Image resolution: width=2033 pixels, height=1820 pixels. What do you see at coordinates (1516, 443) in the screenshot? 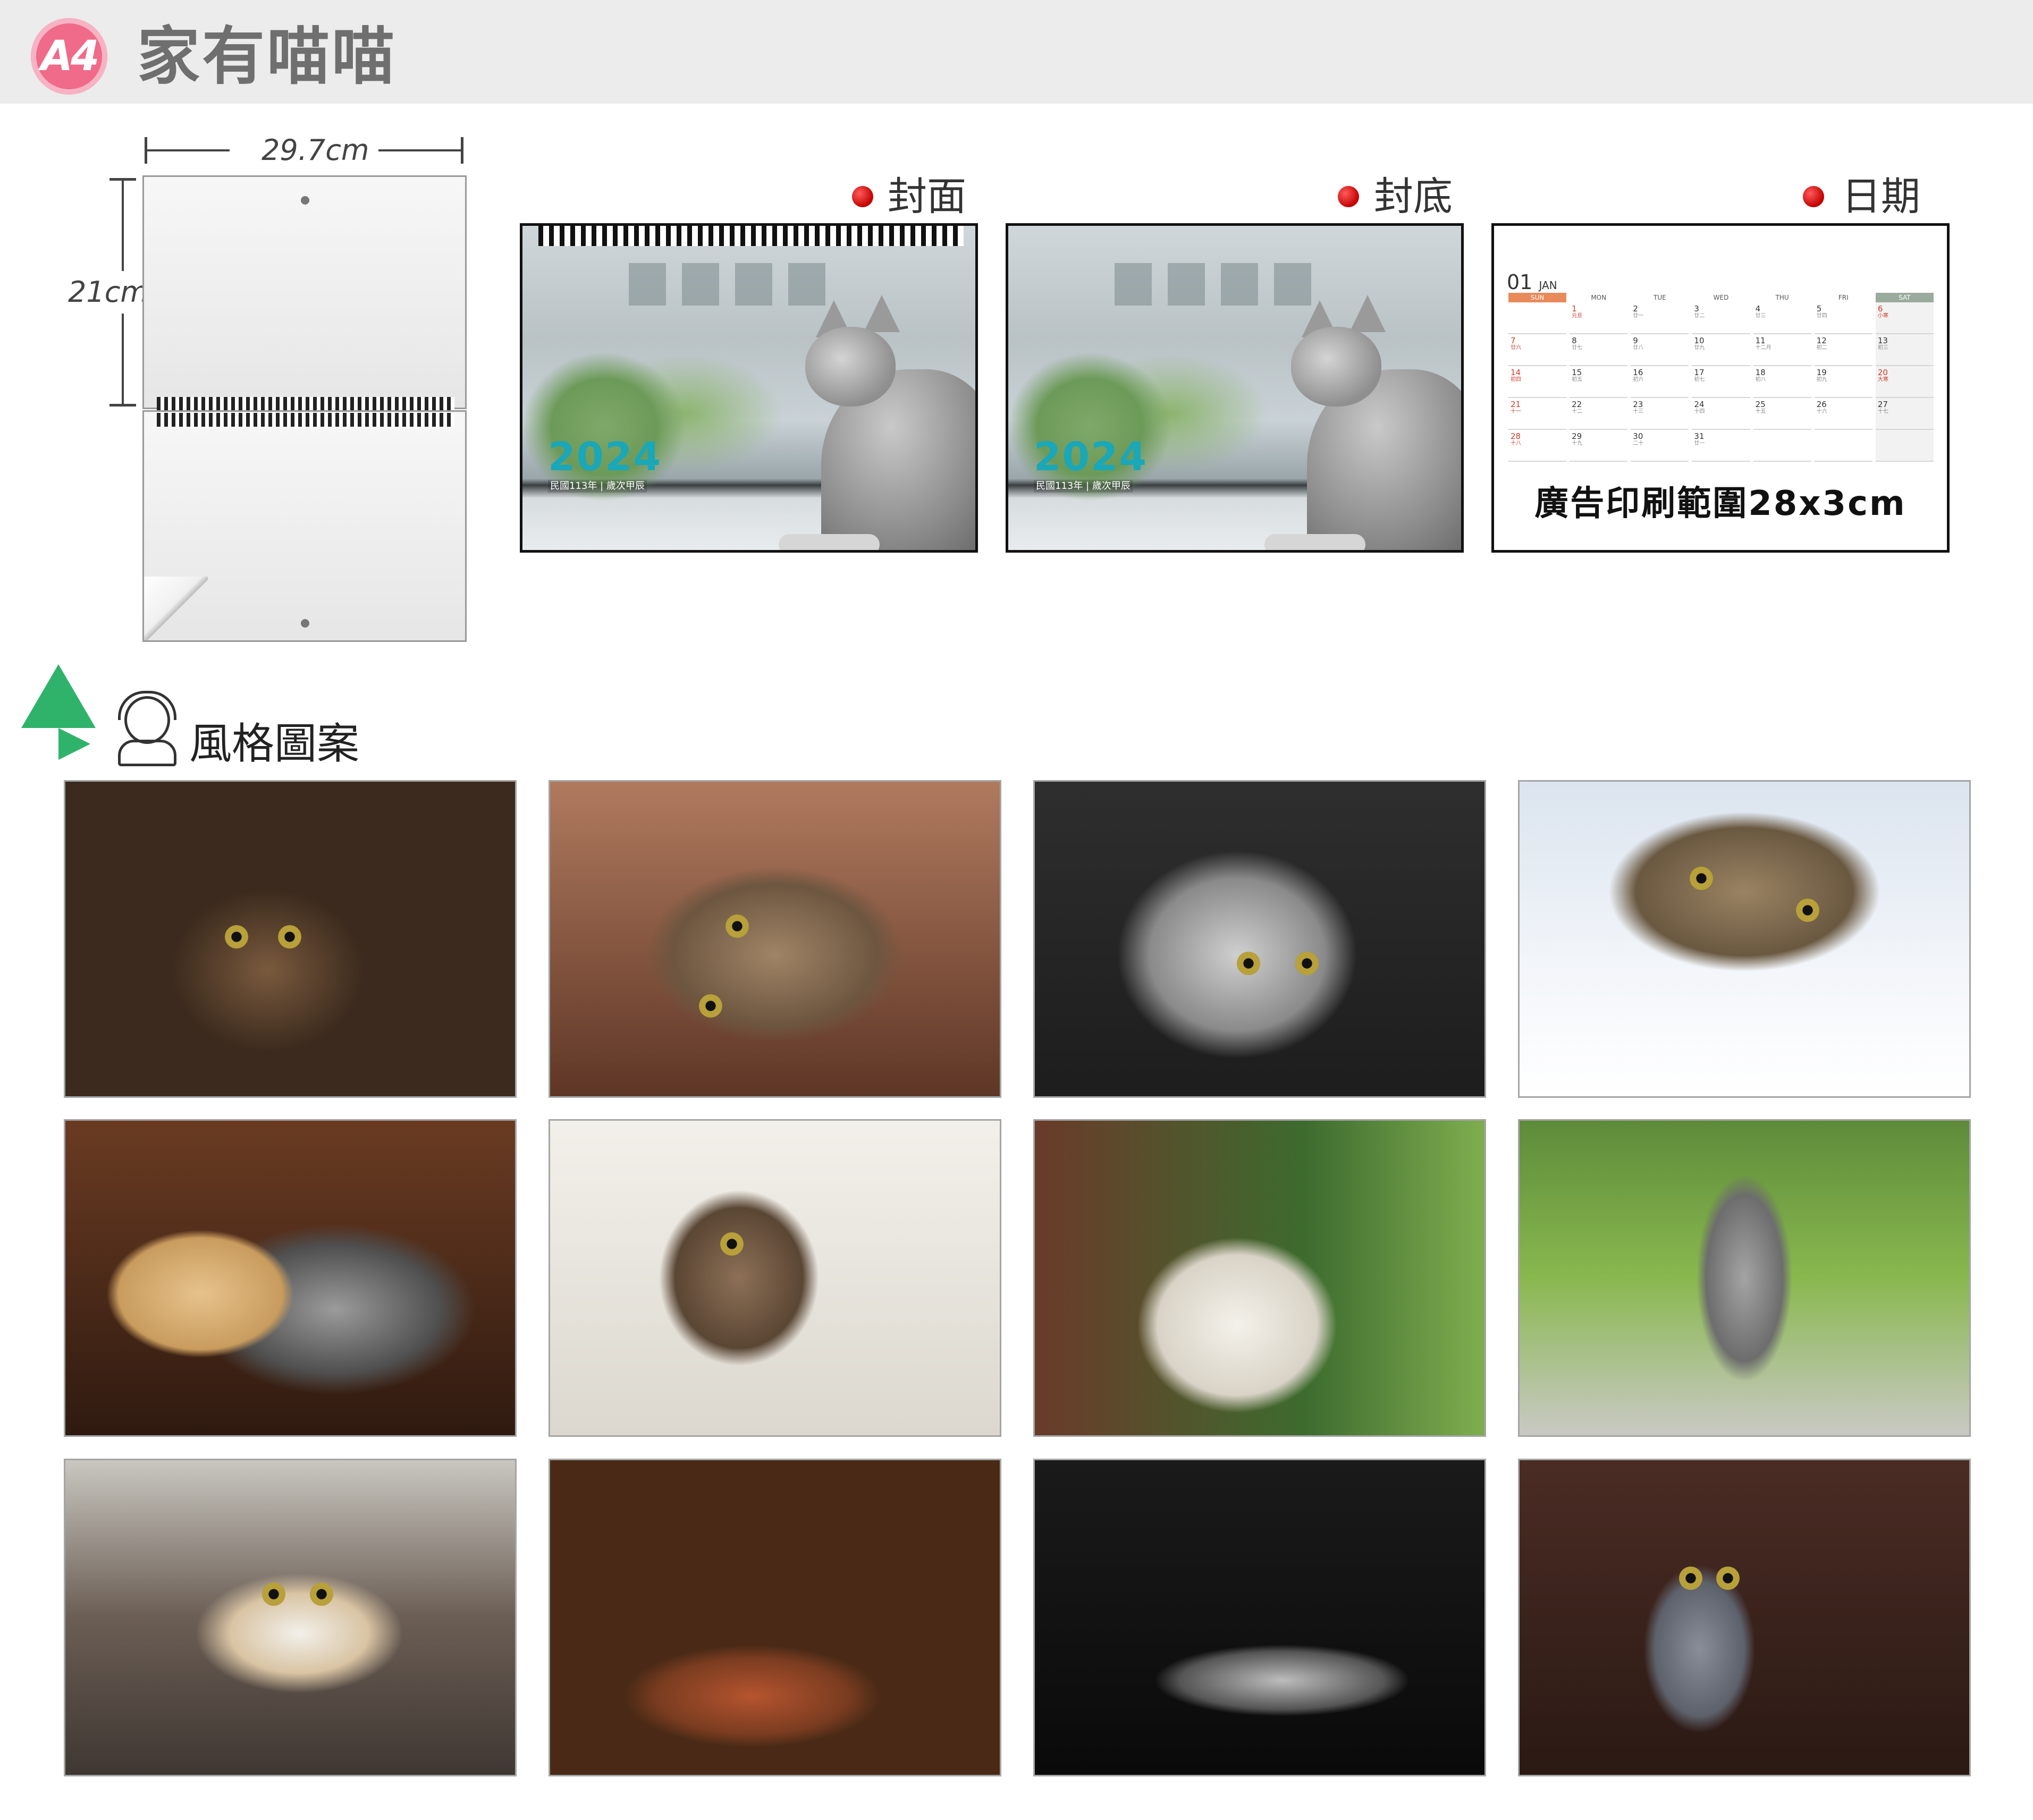
I see `lunar-date: 十八` at bounding box center [1516, 443].